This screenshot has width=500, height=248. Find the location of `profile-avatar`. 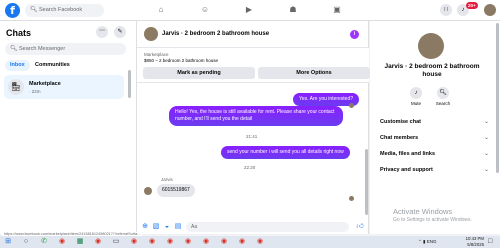

profile-avatar is located at coordinates (490, 10).